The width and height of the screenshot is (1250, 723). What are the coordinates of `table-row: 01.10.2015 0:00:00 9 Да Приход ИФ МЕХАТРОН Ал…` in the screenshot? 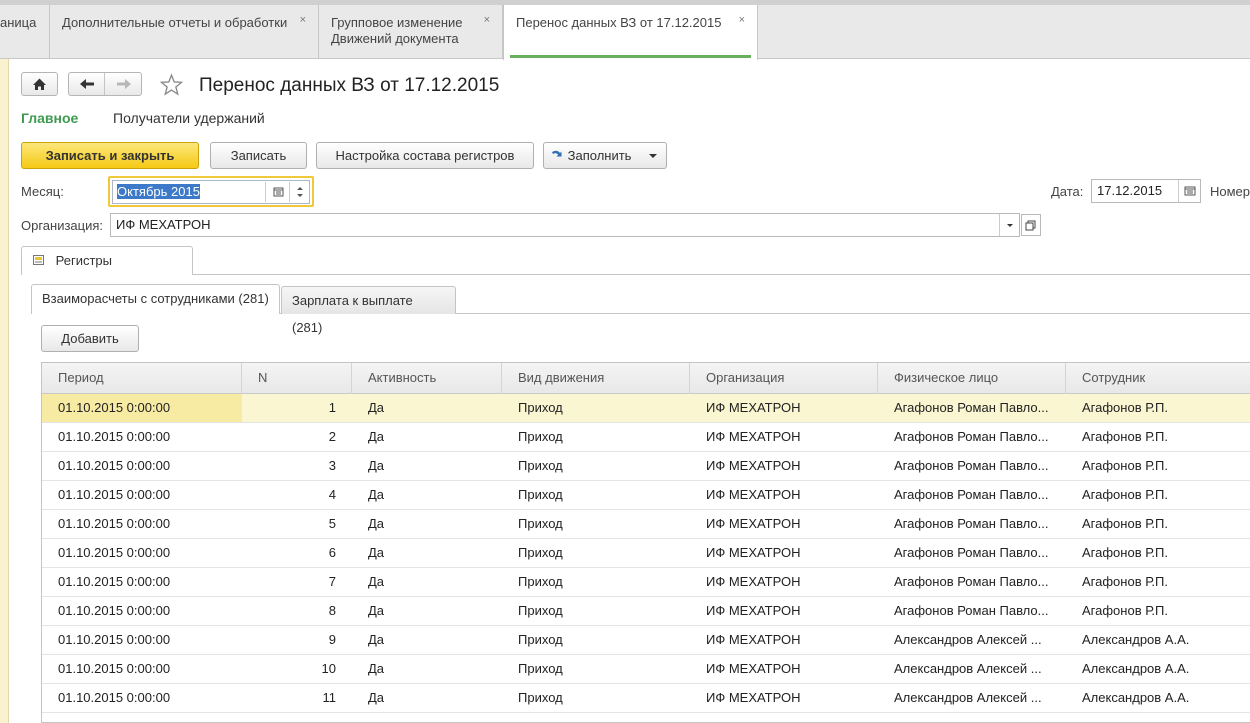 It's located at (646, 640).